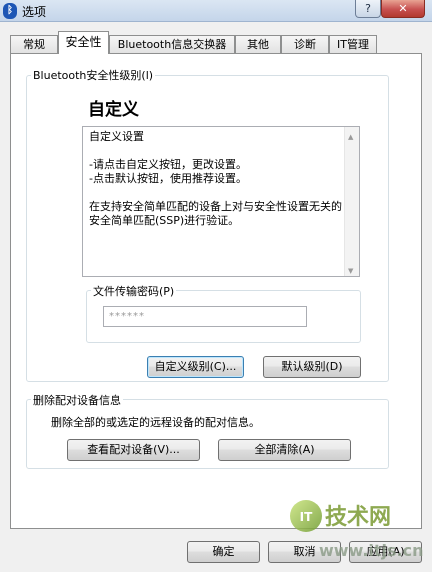 This screenshot has width=432, height=572. What do you see at coordinates (350, 137) in the screenshot?
I see `scroll-up-icon: ▲` at bounding box center [350, 137].